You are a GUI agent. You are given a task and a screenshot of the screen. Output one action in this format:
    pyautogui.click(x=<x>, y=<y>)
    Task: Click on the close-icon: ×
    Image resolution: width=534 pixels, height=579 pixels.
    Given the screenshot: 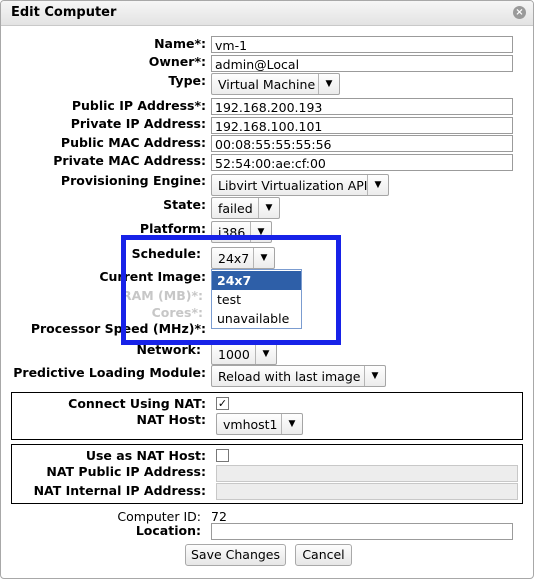 What is the action you would take?
    pyautogui.click(x=519, y=12)
    